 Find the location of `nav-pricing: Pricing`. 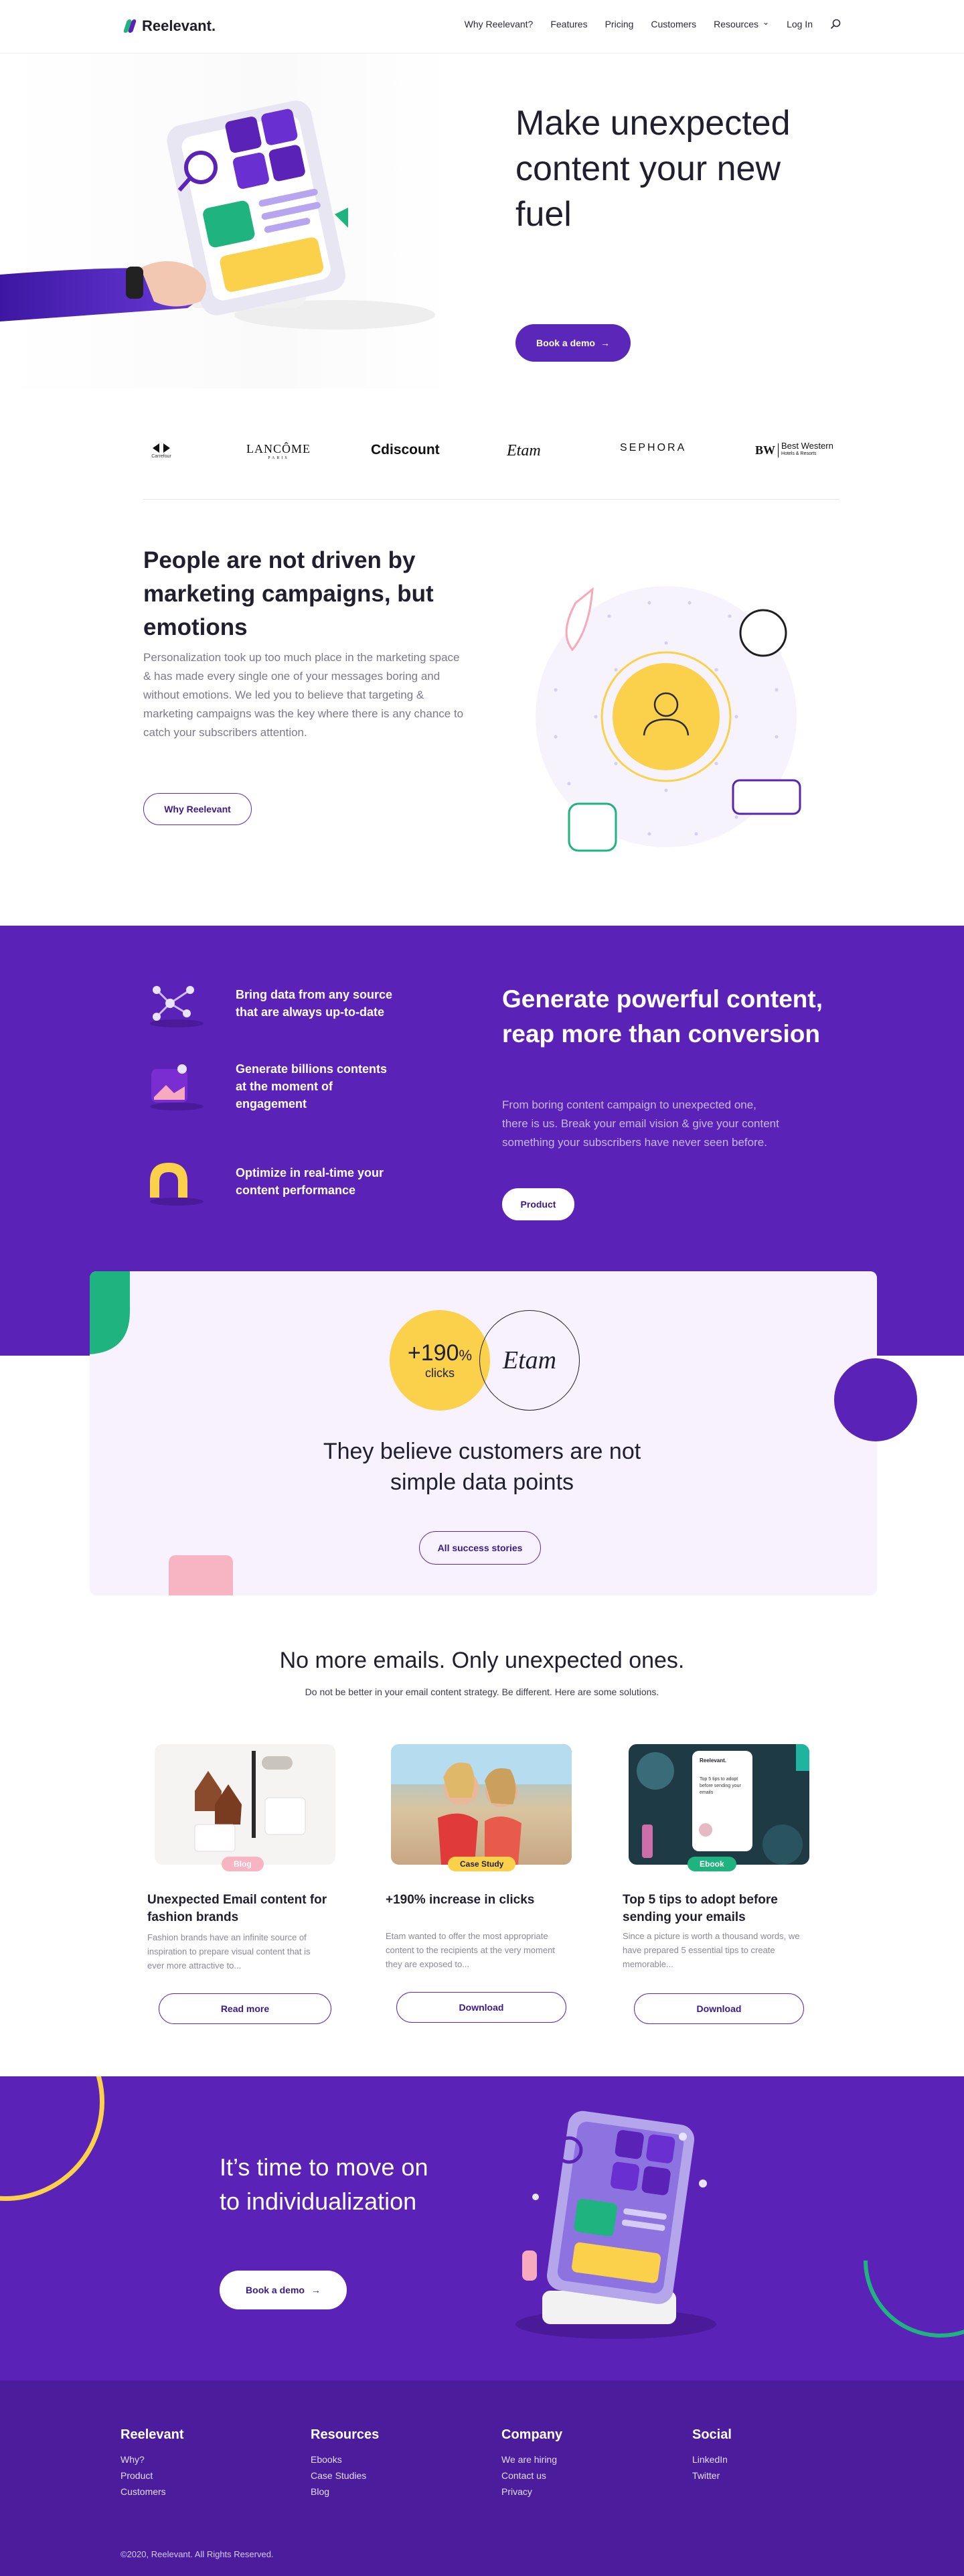

nav-pricing: Pricing is located at coordinates (619, 24).